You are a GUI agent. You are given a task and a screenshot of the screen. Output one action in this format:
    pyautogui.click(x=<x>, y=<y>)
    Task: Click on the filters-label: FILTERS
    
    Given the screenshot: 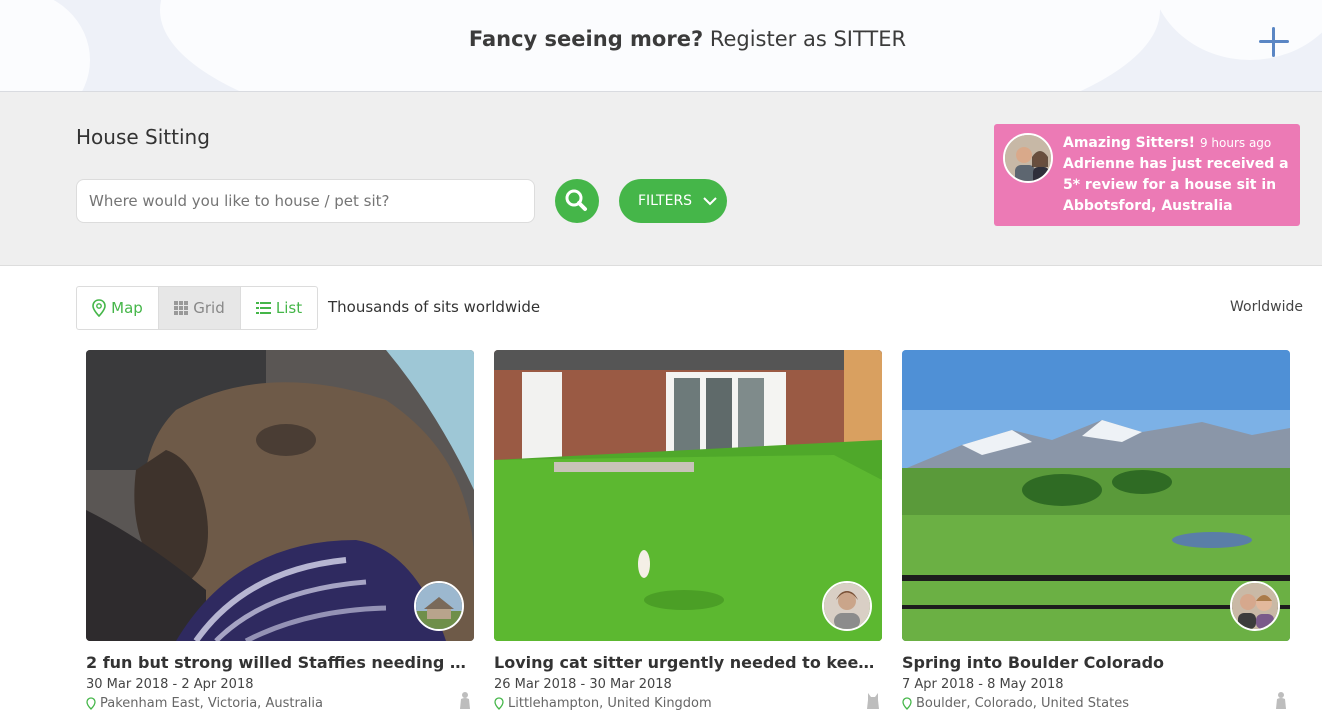 What is the action you would take?
    pyautogui.click(x=665, y=201)
    